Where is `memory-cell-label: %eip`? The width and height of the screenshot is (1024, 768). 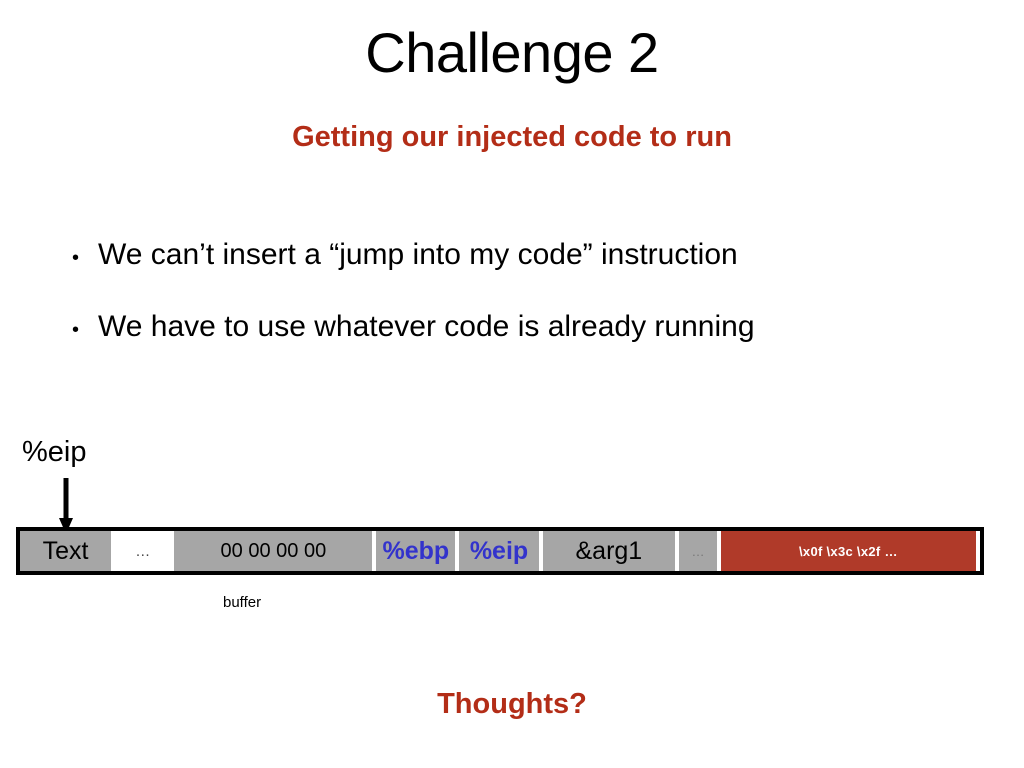
memory-cell-label: %eip is located at coordinates (499, 550).